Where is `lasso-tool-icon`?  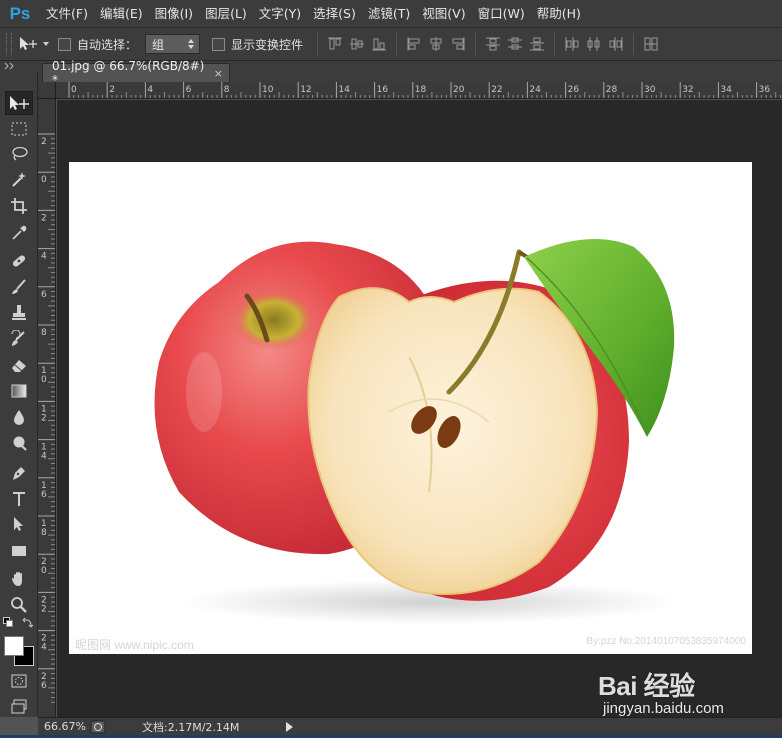 lasso-tool-icon is located at coordinates (20, 153).